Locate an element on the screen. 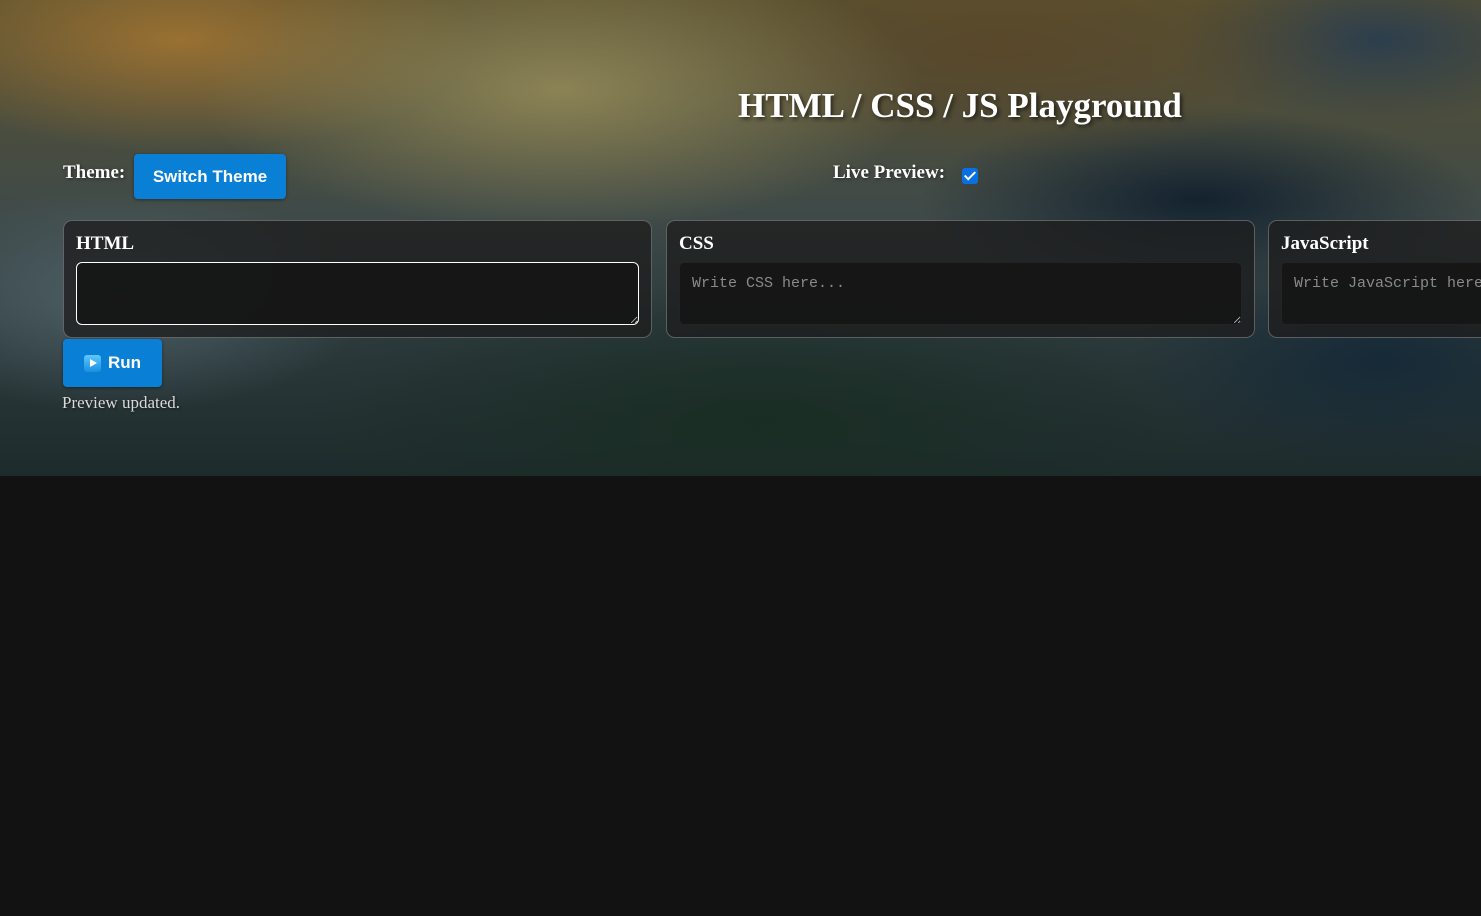 The height and width of the screenshot is (916, 1481). live-preview-label: Live Preview: is located at coordinates (889, 172).